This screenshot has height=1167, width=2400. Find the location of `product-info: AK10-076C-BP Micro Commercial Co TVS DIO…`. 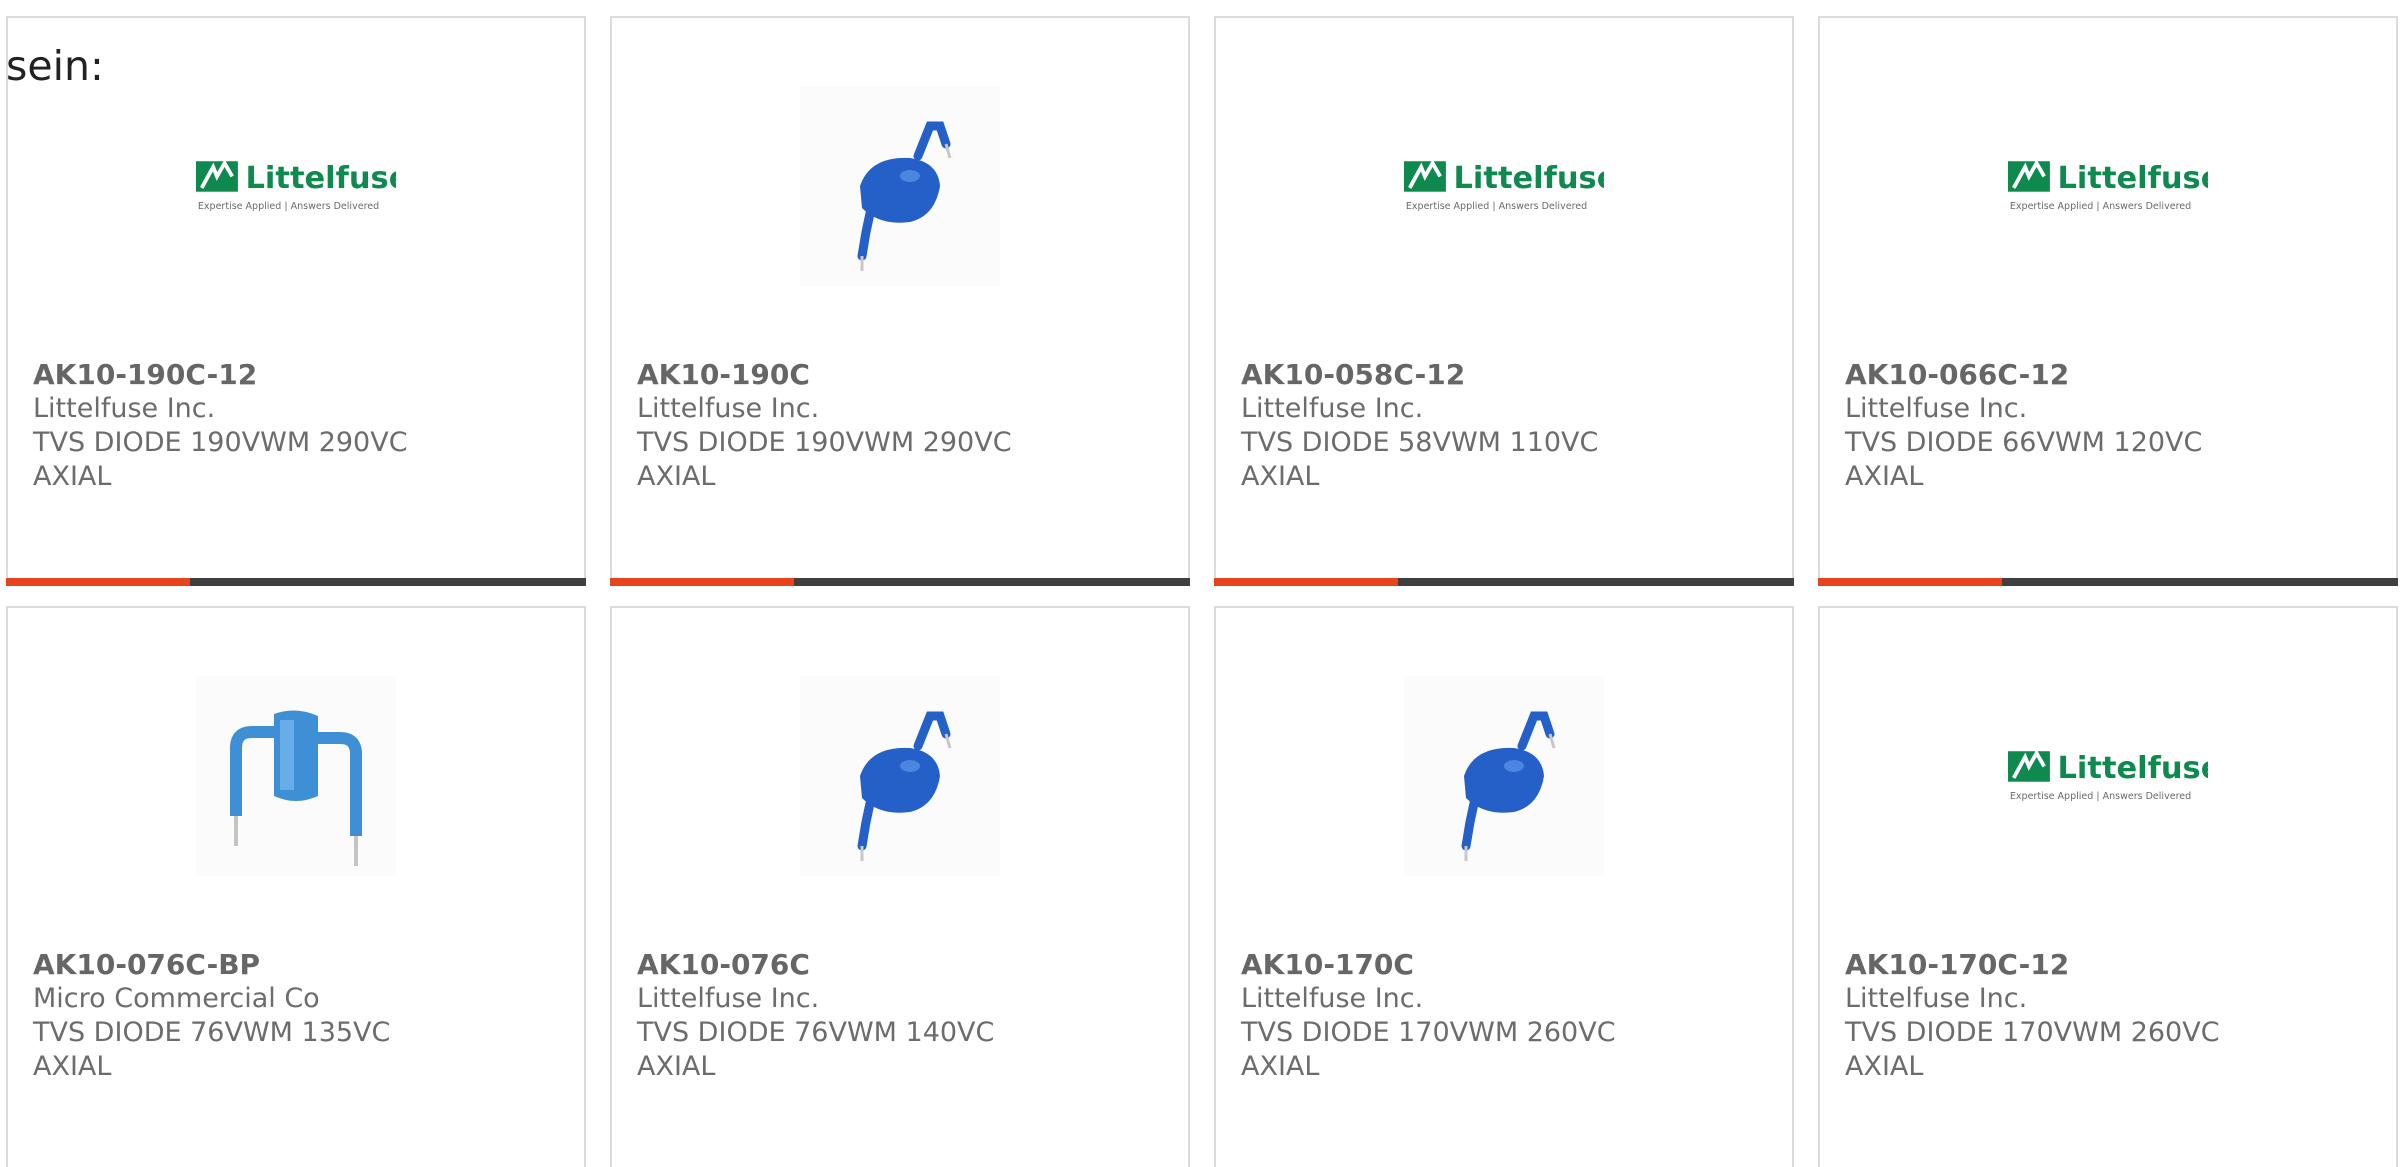

product-info: AK10-076C-BP Micro Commercial Co TVS DIO… is located at coordinates (243, 1016).